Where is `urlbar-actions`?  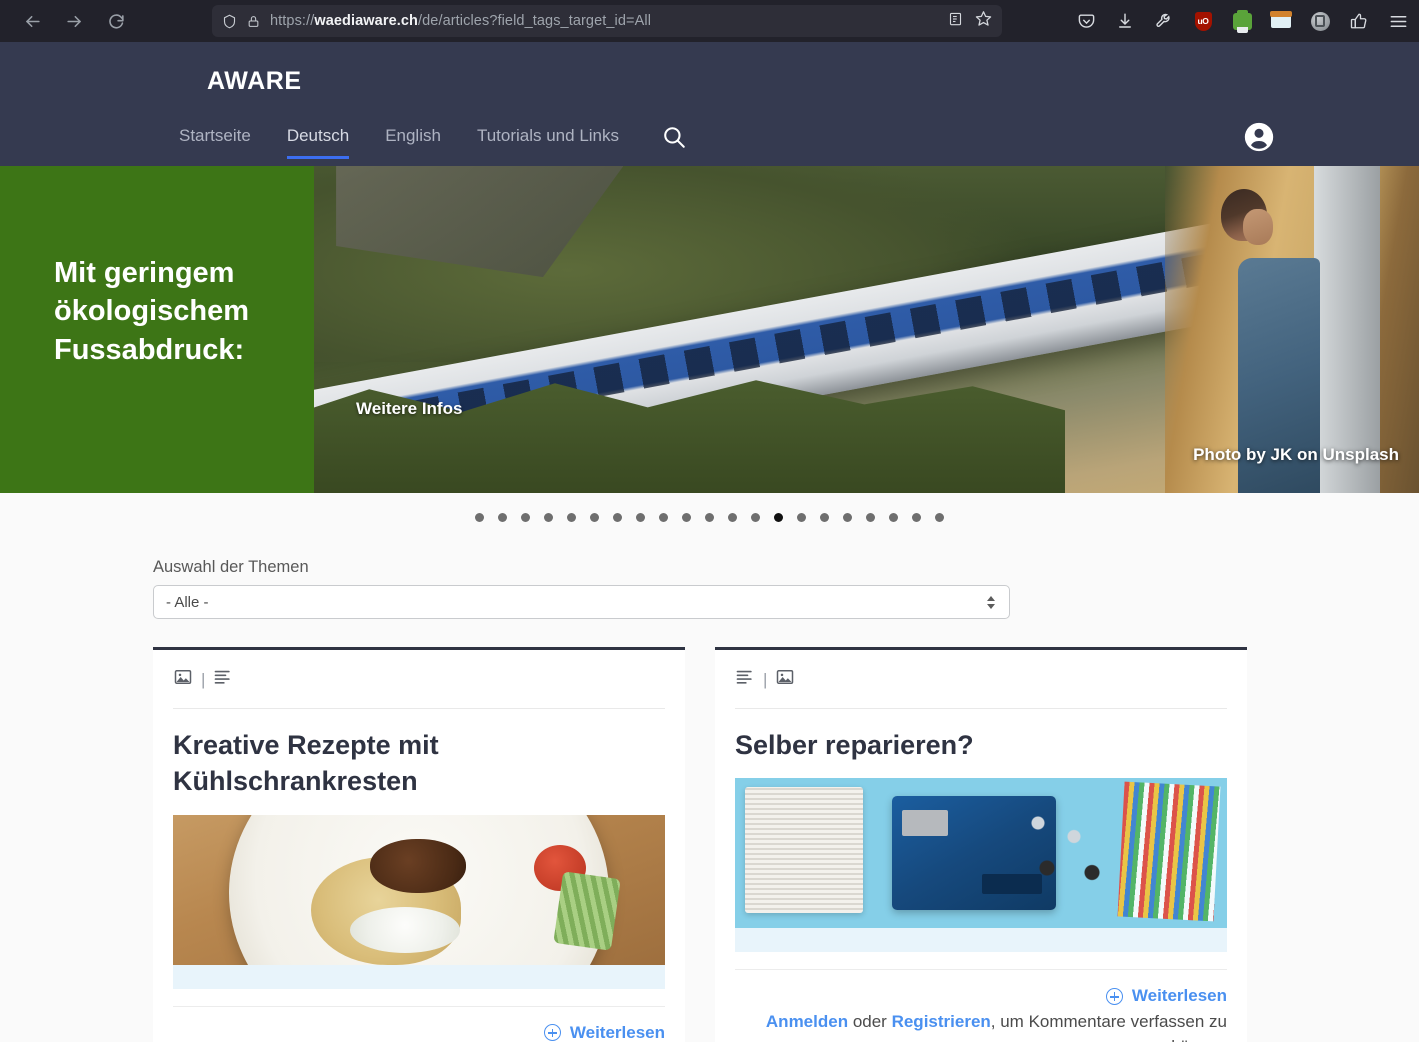 urlbar-actions is located at coordinates (970, 21).